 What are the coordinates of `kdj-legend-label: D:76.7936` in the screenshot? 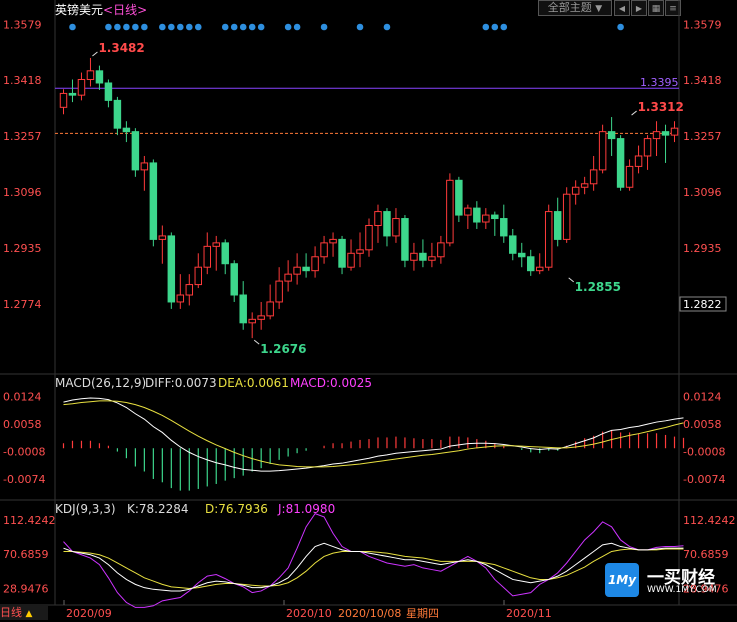 It's located at (236, 509).